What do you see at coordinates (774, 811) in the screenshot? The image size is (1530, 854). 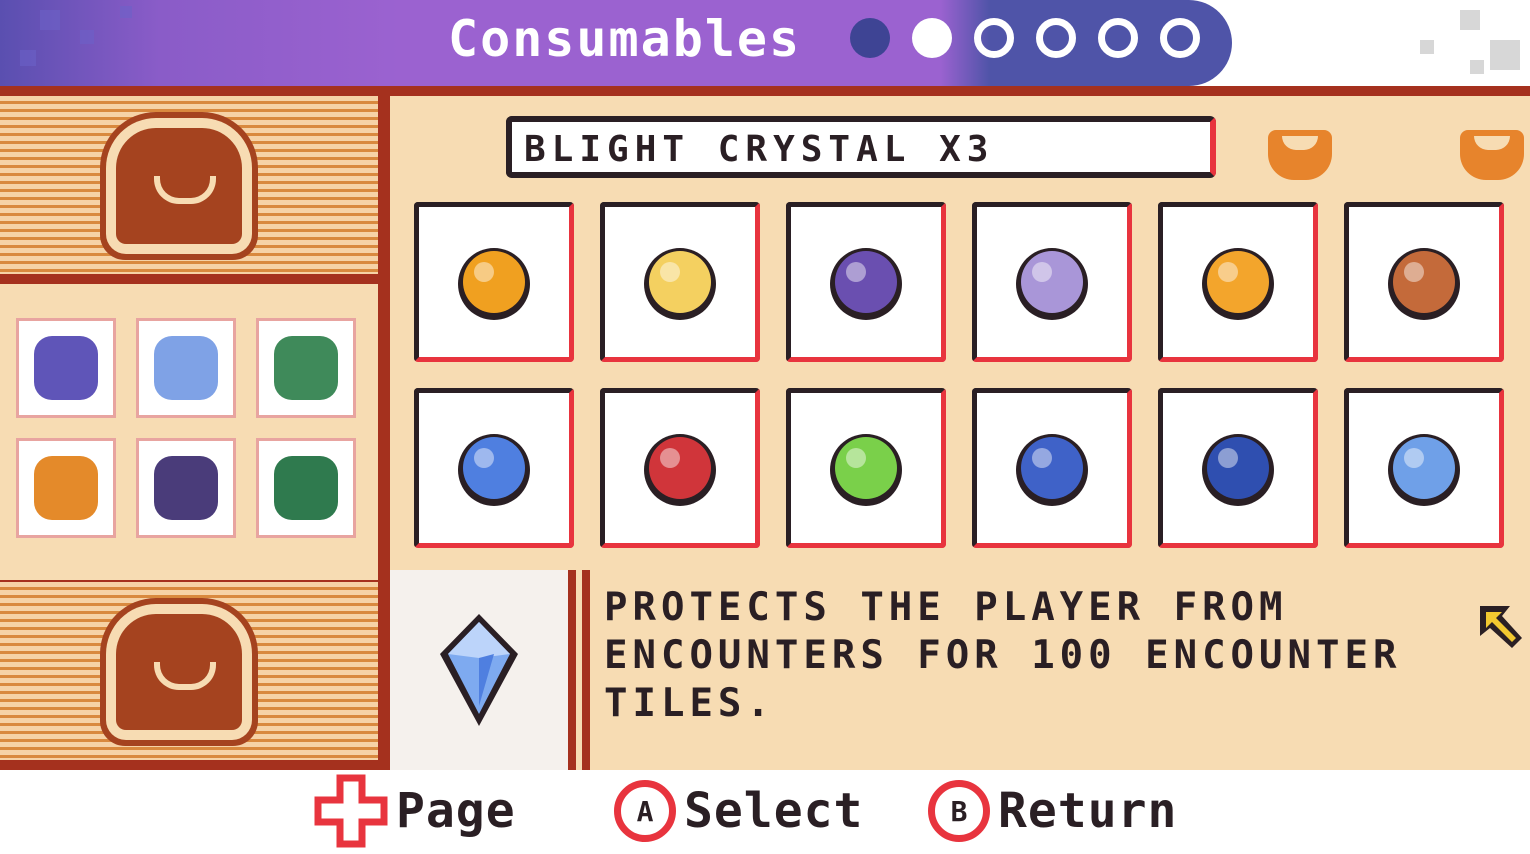 I see `select-label: Select` at bounding box center [774, 811].